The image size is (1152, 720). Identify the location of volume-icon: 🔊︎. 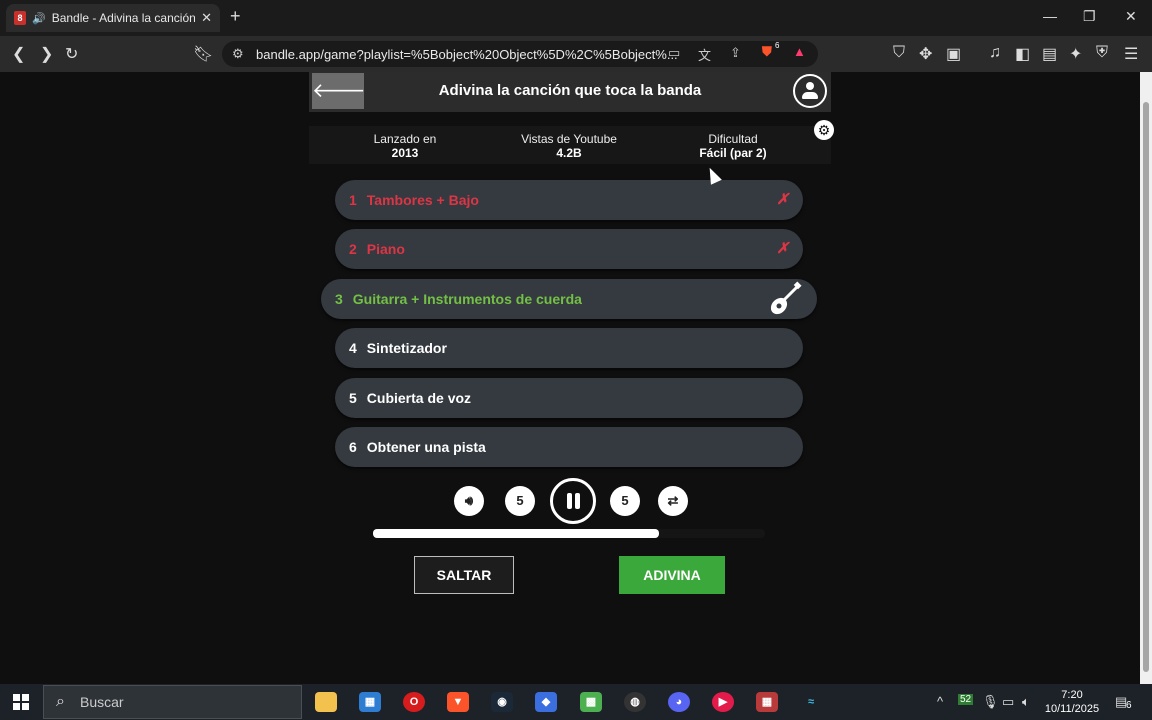
(469, 500).